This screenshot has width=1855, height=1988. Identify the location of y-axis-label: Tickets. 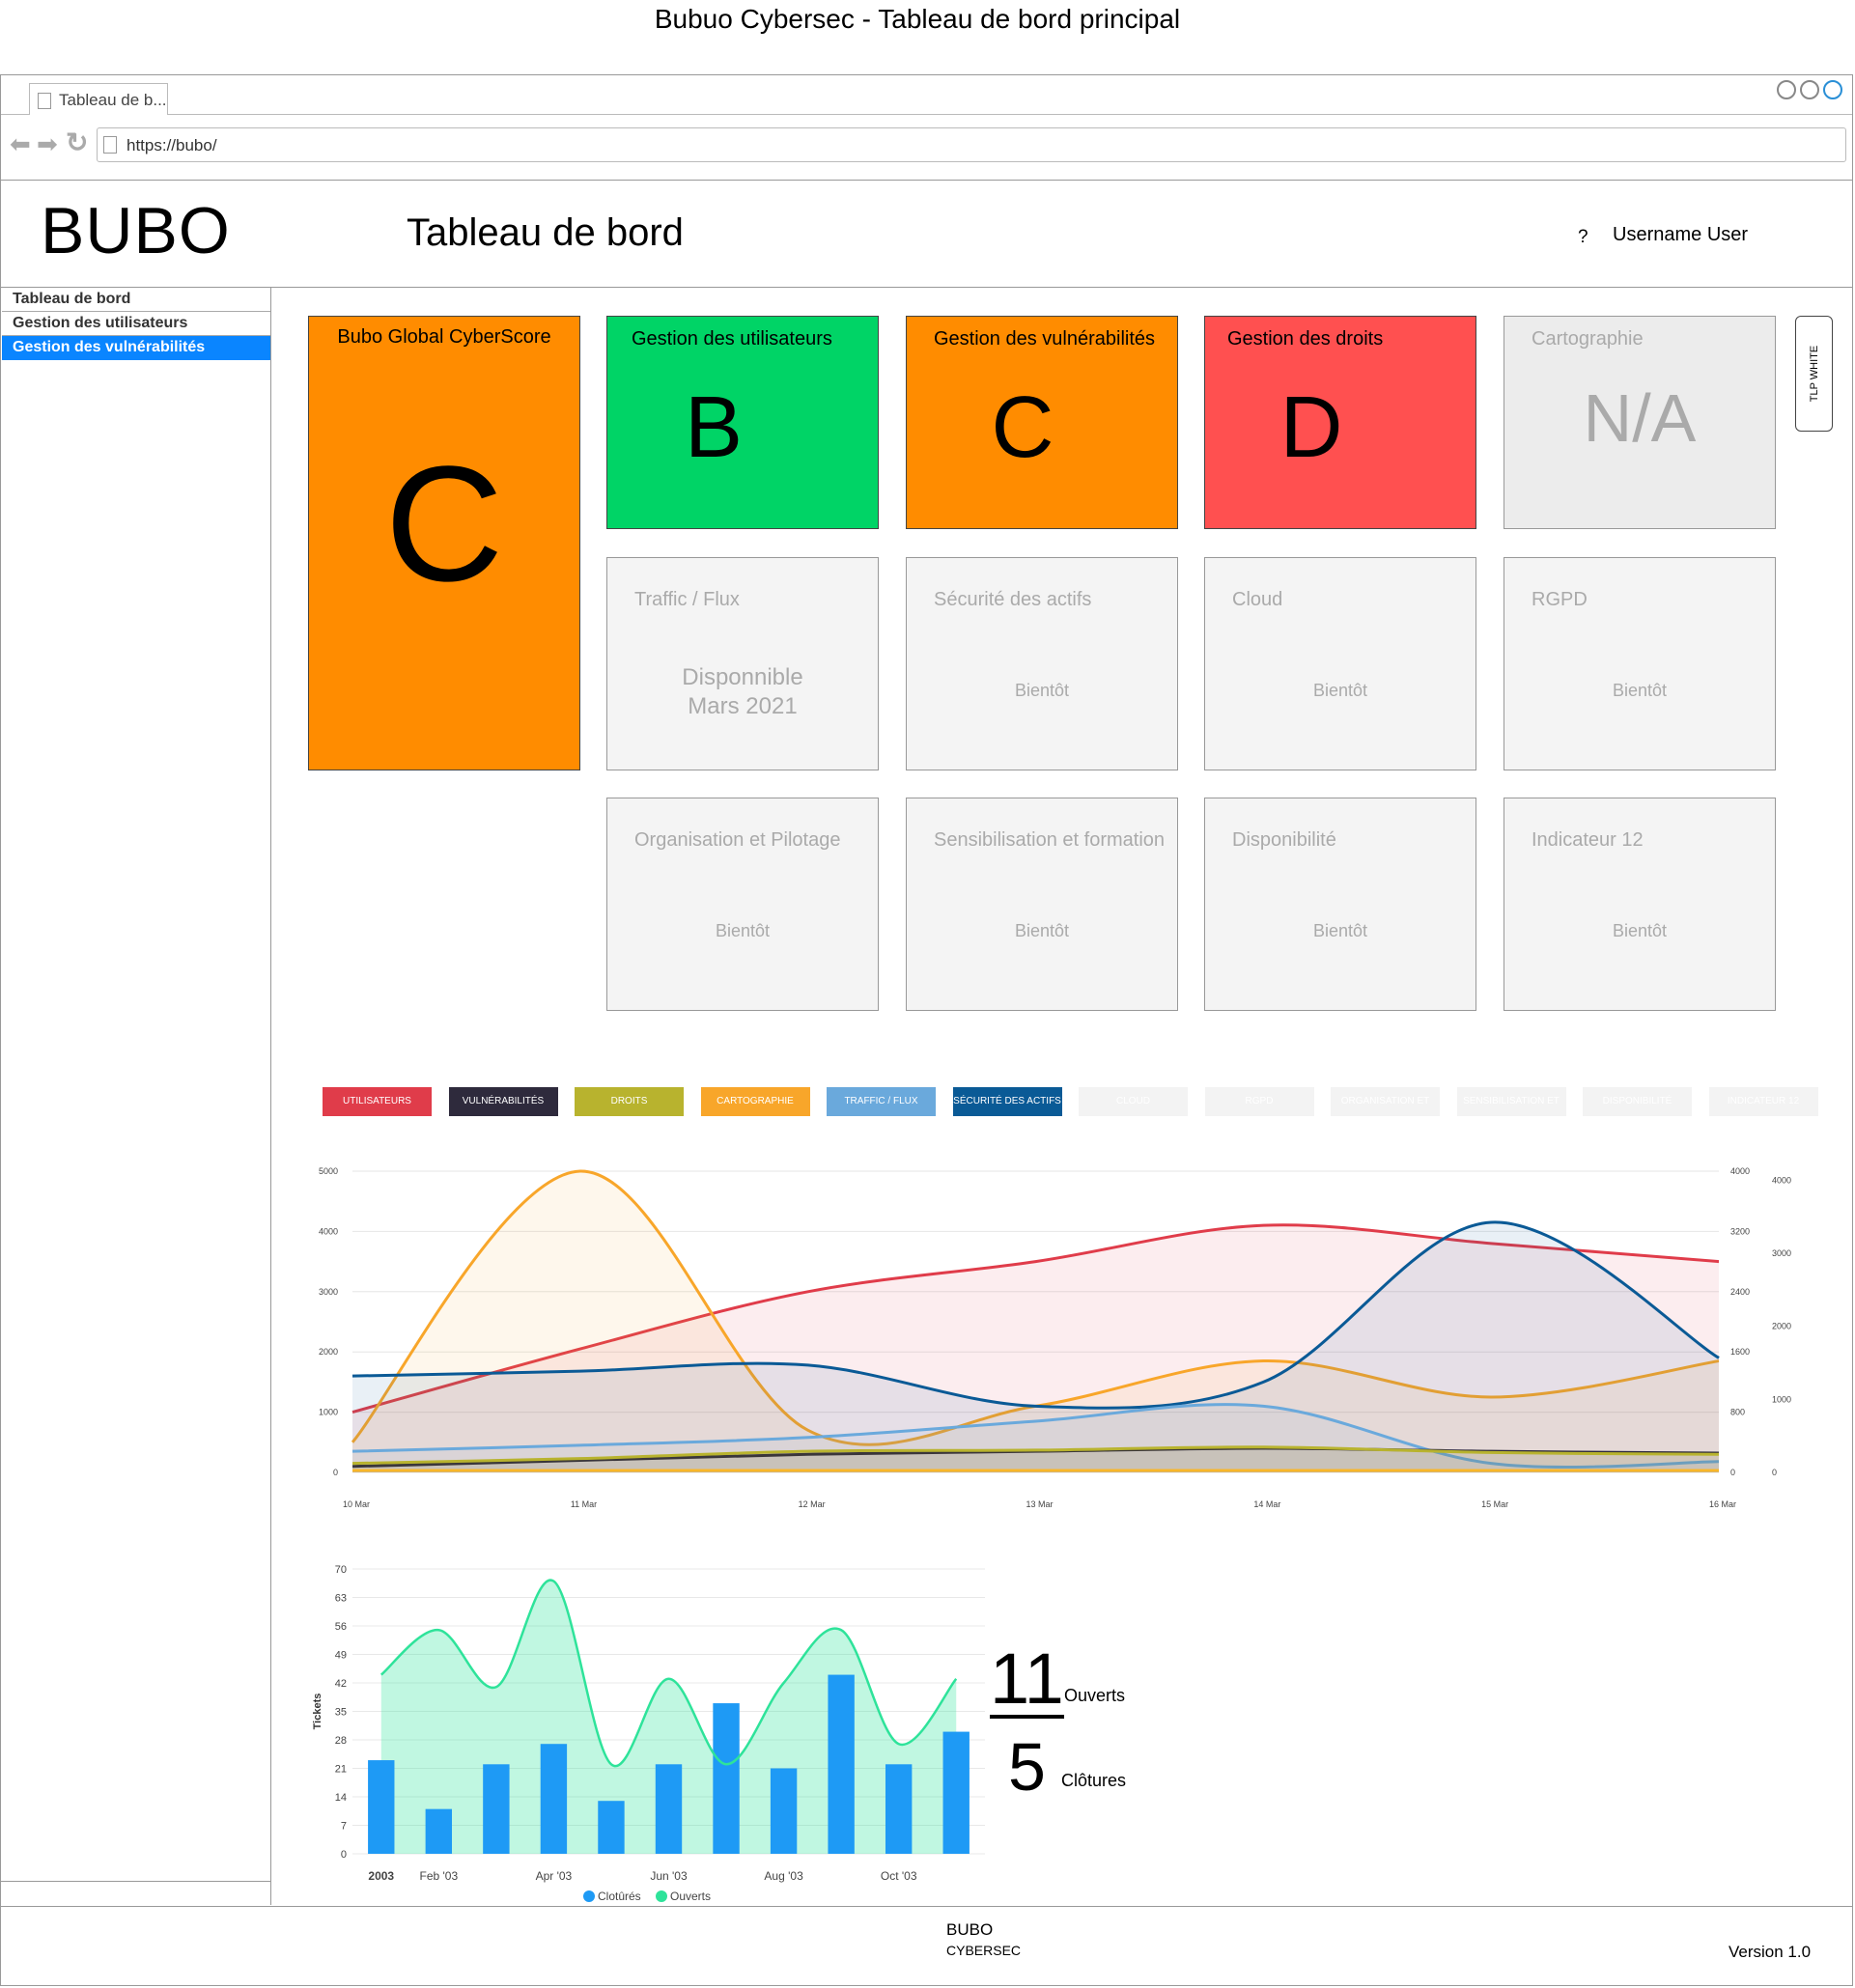
(317, 1712).